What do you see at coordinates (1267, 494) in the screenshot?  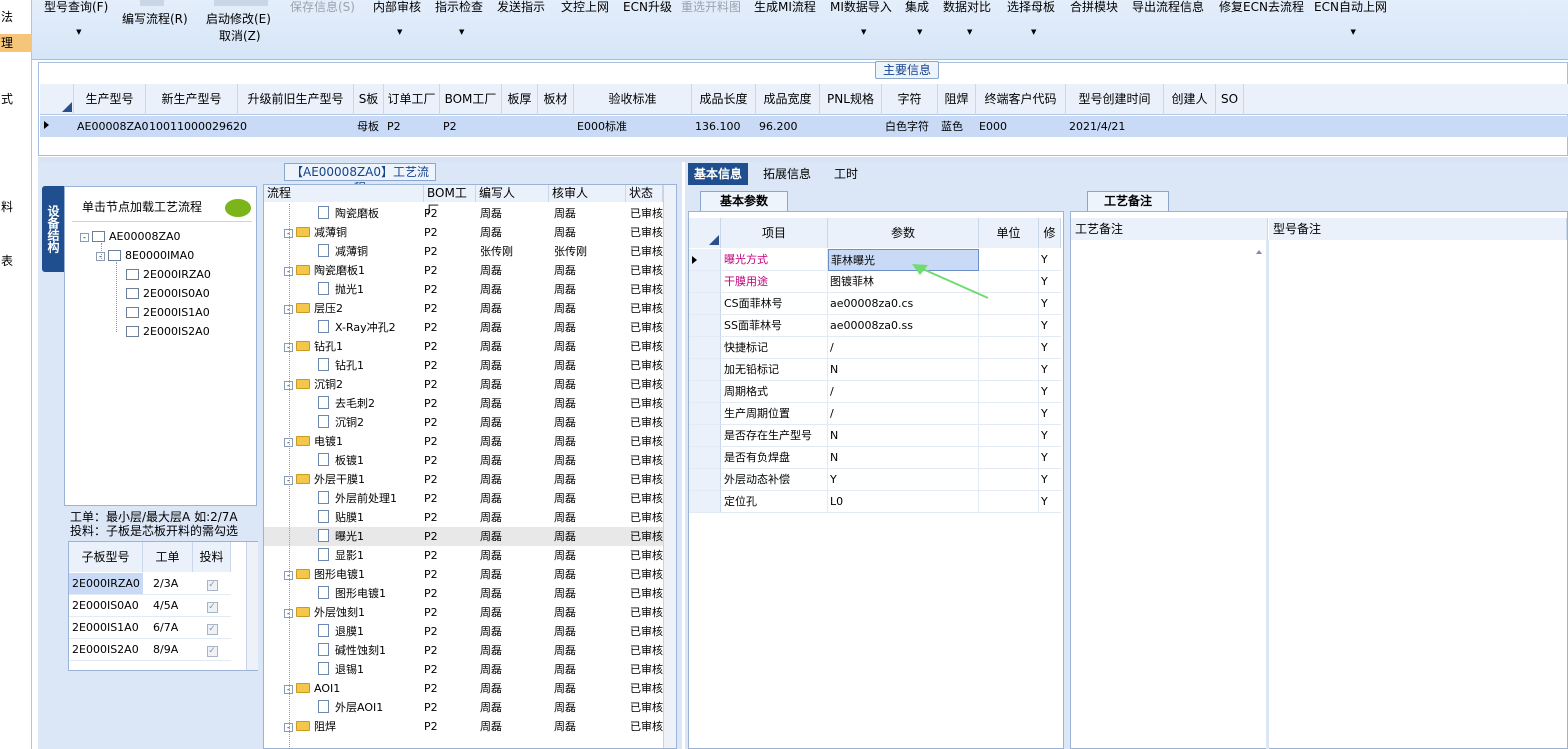 I see `remark-divider` at bounding box center [1267, 494].